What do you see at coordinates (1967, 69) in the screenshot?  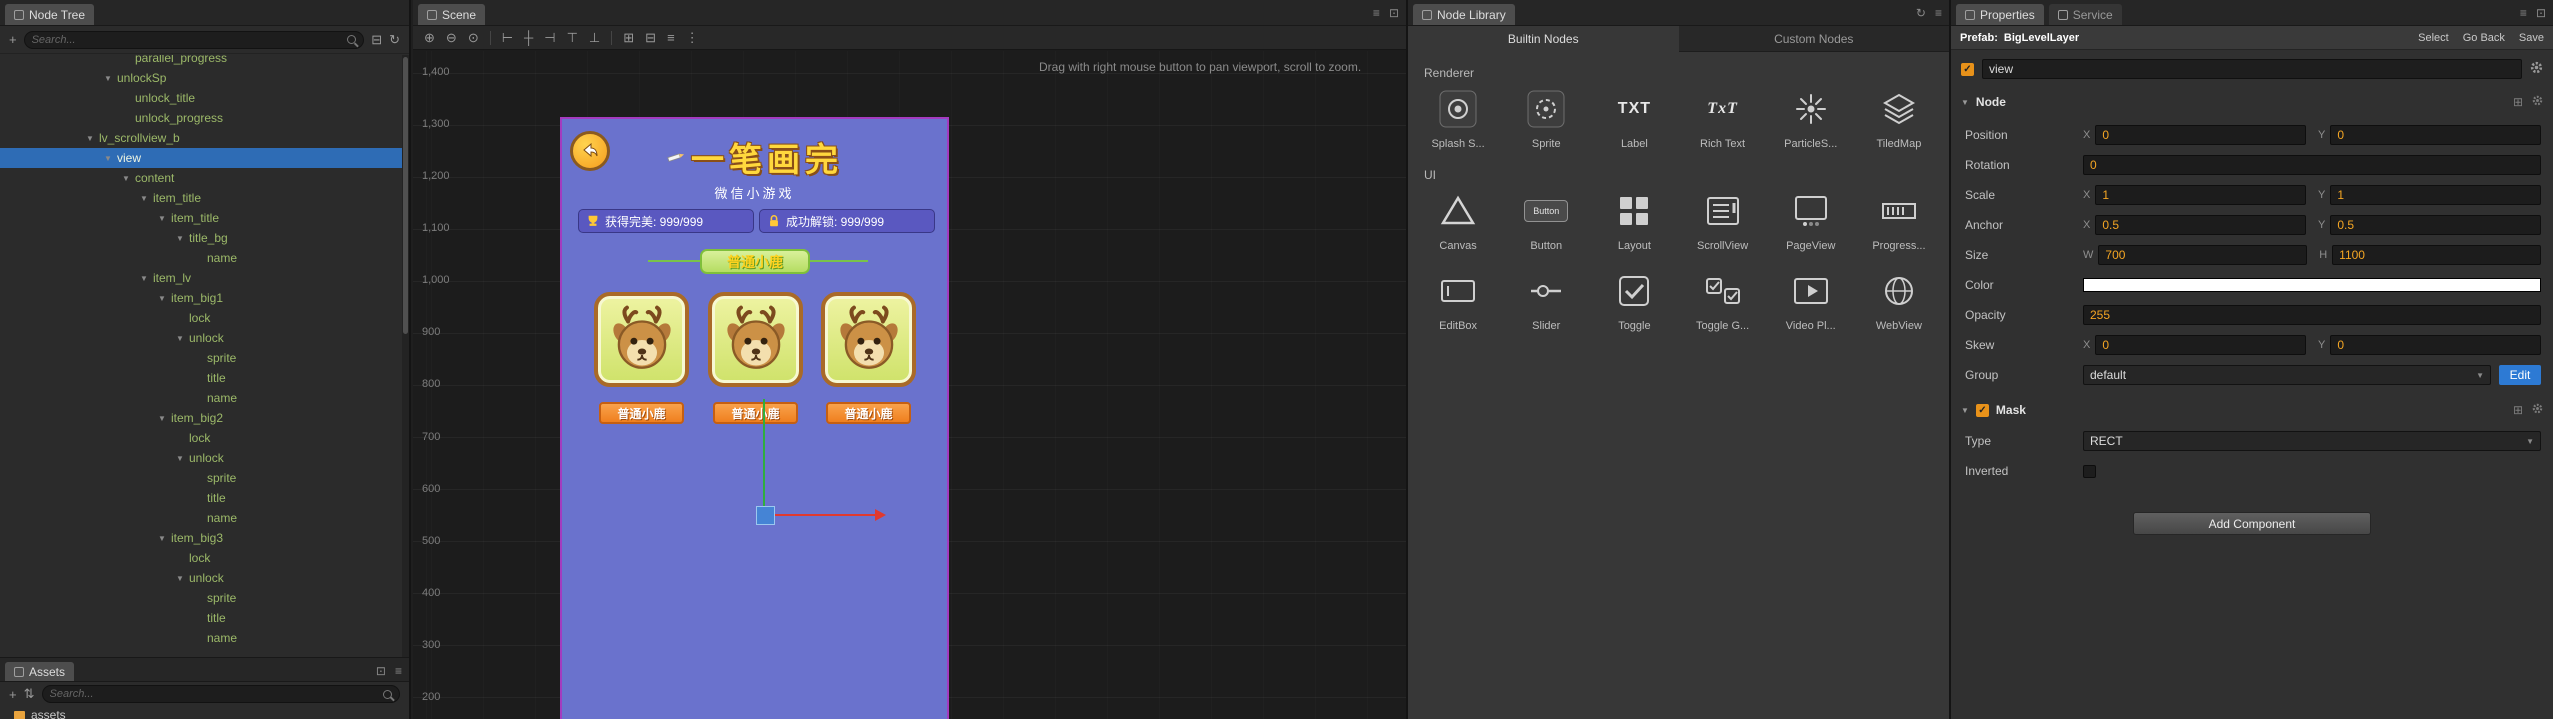 I see `node-active-checkbox: ✓` at bounding box center [1967, 69].